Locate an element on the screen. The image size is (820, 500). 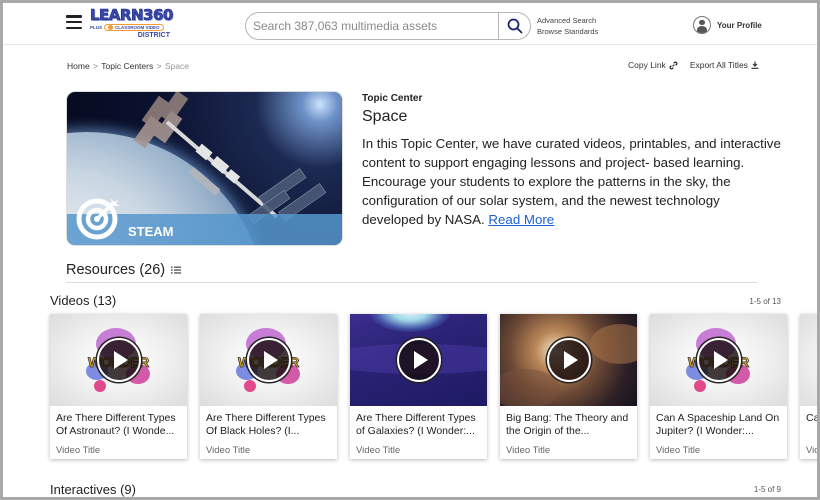
search-button is located at coordinates (514, 26).